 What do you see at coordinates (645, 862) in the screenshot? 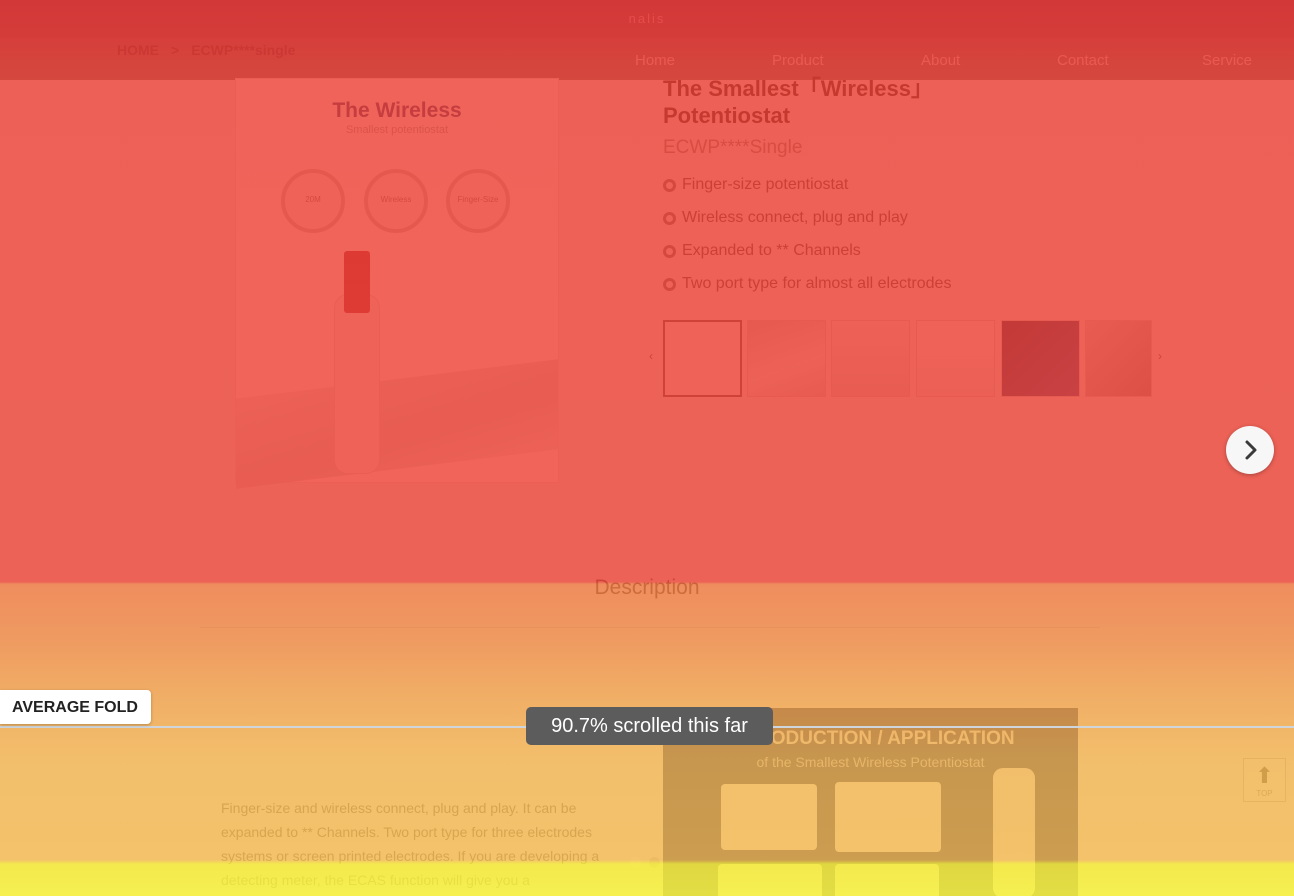
I see `carousel-dots` at bounding box center [645, 862].